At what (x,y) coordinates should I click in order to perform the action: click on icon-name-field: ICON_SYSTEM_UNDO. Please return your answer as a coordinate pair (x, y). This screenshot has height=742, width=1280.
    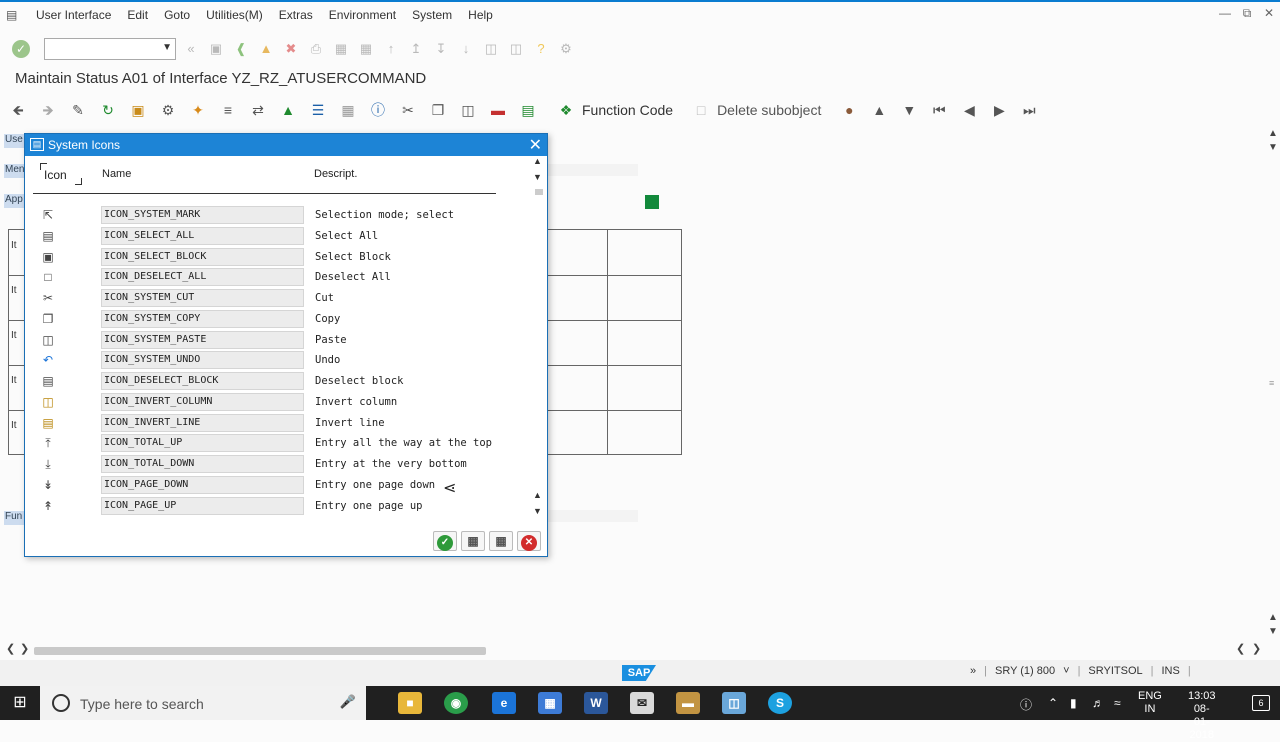
    Looking at the image, I should click on (202, 360).